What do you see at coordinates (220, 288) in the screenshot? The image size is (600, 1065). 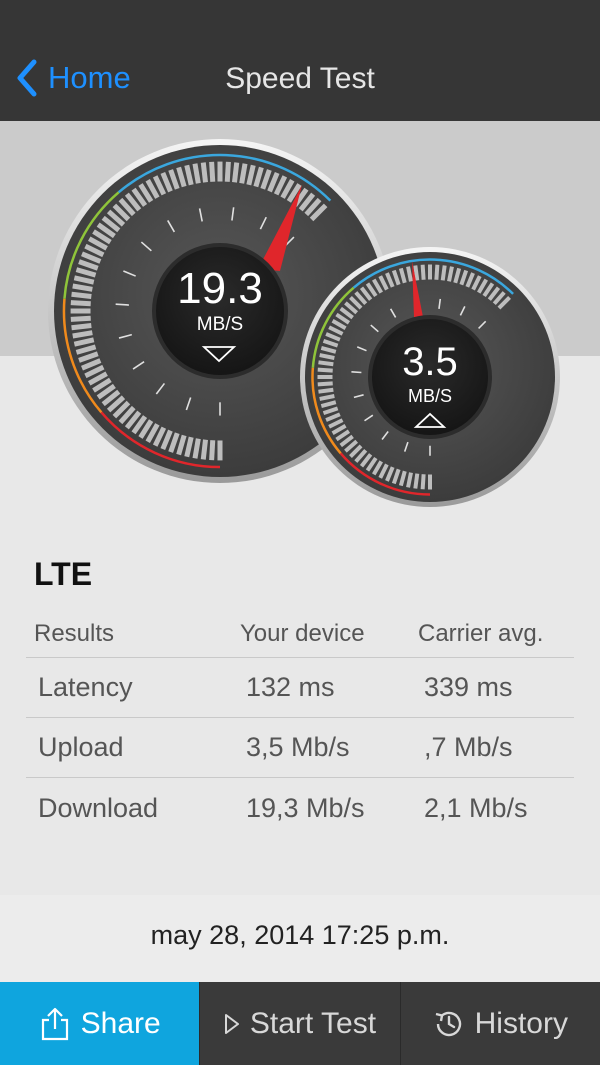 I see `download-speed-value: 19.3` at bounding box center [220, 288].